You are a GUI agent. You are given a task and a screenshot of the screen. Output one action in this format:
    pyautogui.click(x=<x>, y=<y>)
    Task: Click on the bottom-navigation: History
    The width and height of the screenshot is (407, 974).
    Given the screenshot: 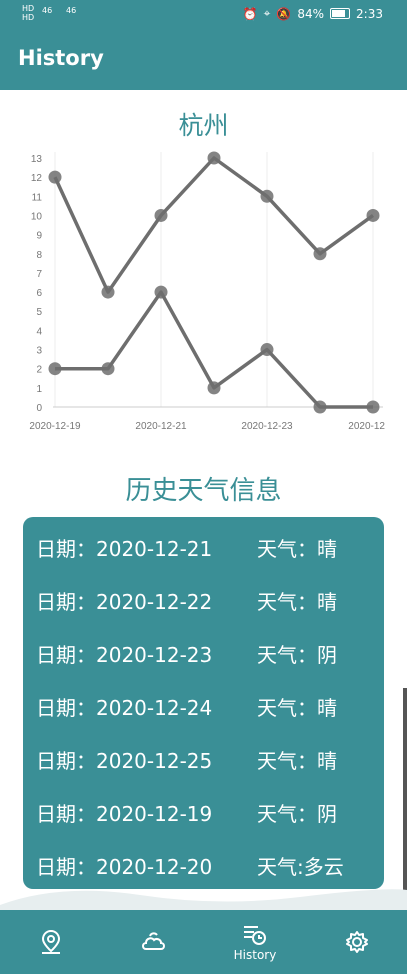 What is the action you would take?
    pyautogui.click(x=203, y=942)
    